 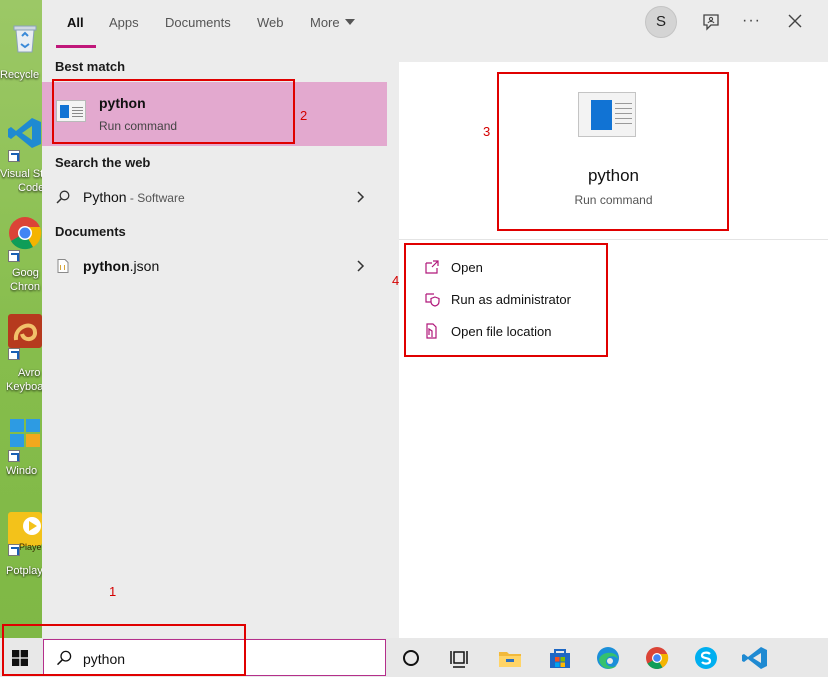 What do you see at coordinates (21, 357) in the screenshot?
I see `desktop-icon-avro-keyboard: Avro Keyboa` at bounding box center [21, 357].